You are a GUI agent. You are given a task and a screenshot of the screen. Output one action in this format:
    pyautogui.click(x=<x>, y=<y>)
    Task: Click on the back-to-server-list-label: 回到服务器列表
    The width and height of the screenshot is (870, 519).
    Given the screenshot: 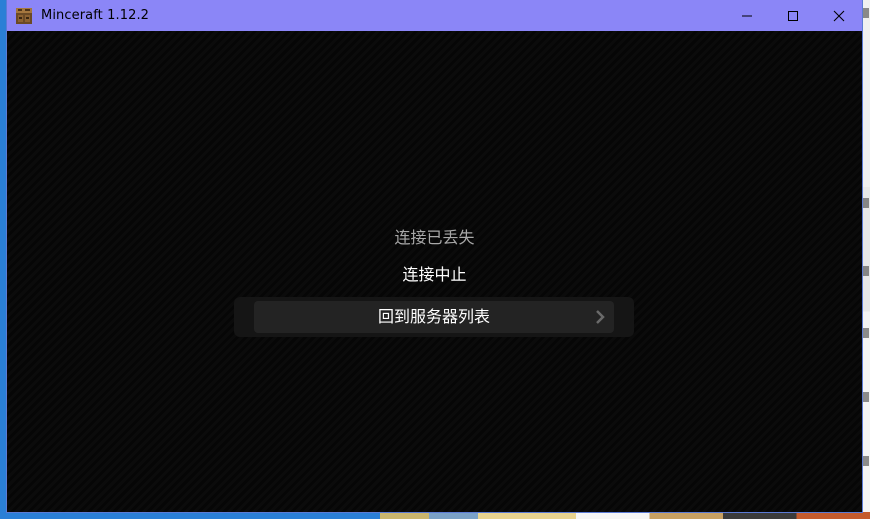 What is the action you would take?
    pyautogui.click(x=433, y=316)
    